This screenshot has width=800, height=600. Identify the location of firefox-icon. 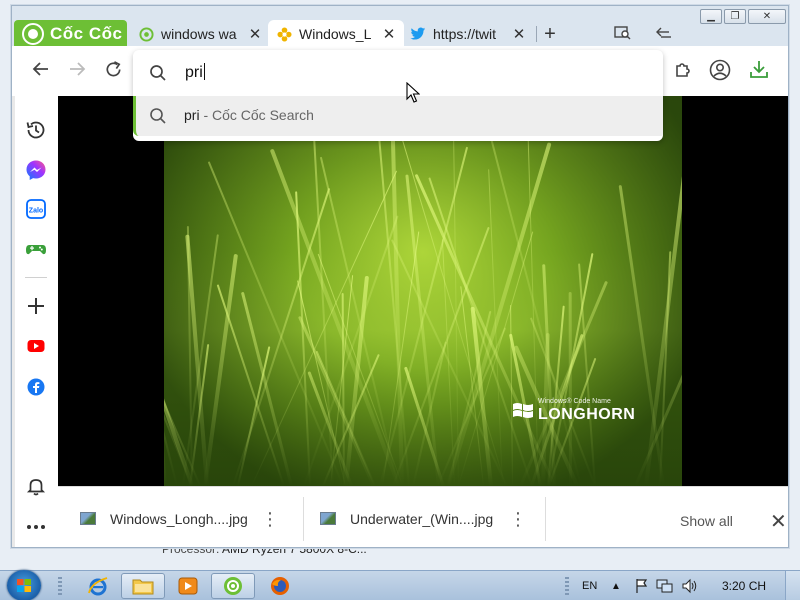
(280, 586).